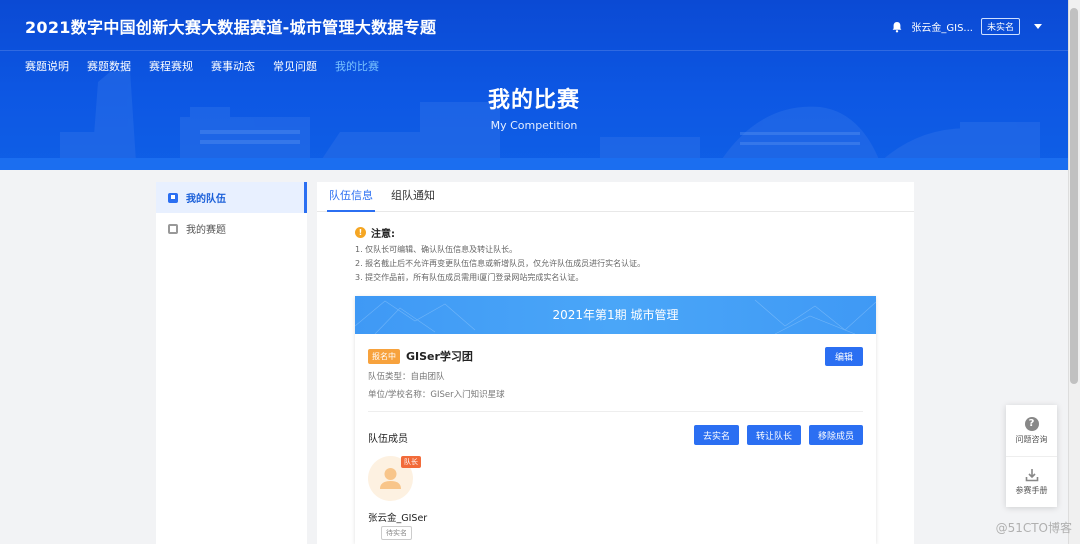 Image resolution: width=1080 pixels, height=544 pixels. I want to click on notice-title: 注意:, so click(383, 234).